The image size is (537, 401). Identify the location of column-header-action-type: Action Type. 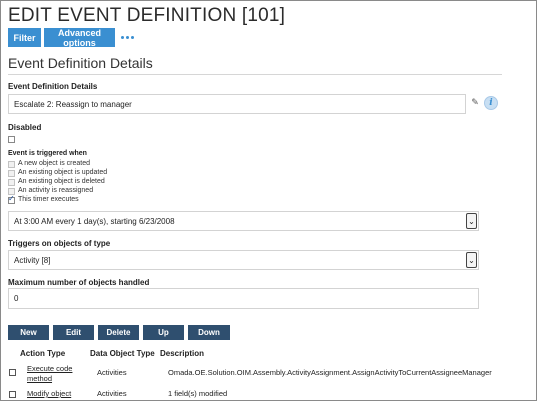
(42, 353).